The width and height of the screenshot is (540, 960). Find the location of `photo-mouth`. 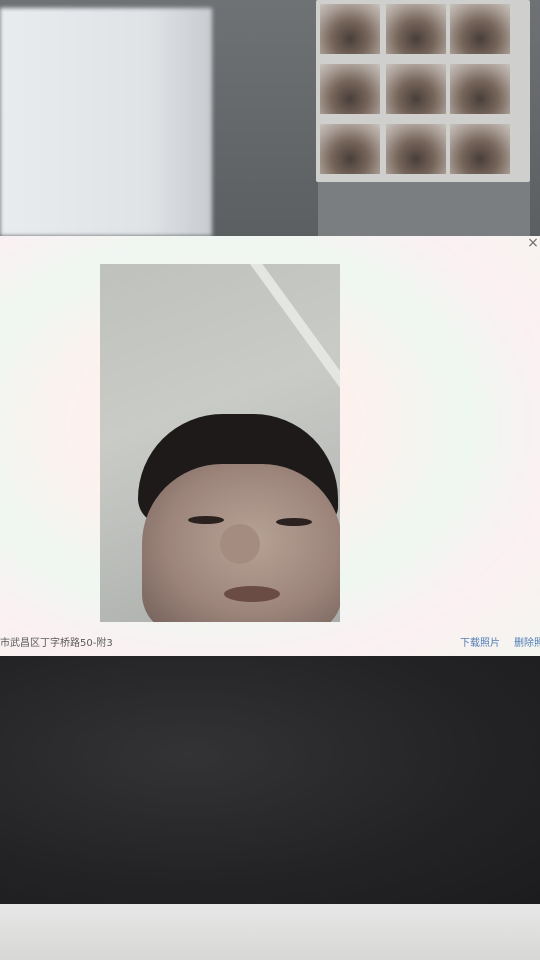

photo-mouth is located at coordinates (252, 594).